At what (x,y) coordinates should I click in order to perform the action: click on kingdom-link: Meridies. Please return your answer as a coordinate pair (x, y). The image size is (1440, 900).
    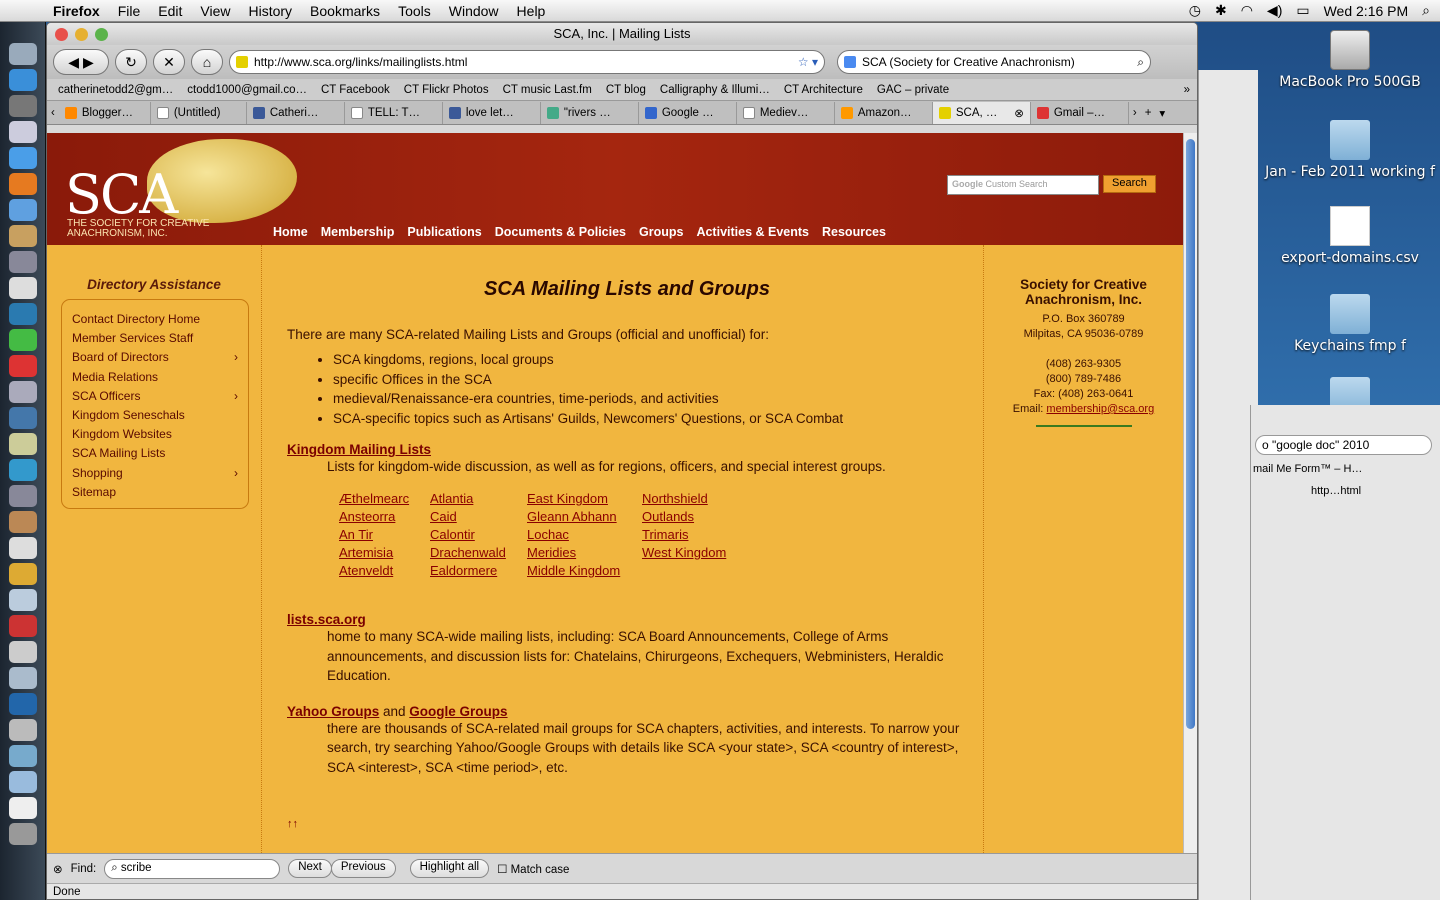
    Looking at the image, I should click on (584, 552).